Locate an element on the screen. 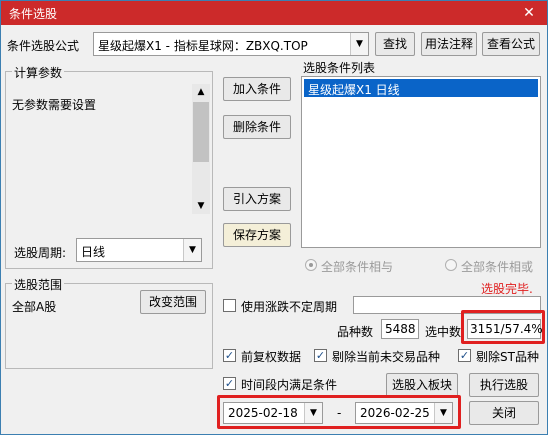 The height and width of the screenshot is (435, 548). condition-list-label: 选股条件列表 is located at coordinates (339, 68).